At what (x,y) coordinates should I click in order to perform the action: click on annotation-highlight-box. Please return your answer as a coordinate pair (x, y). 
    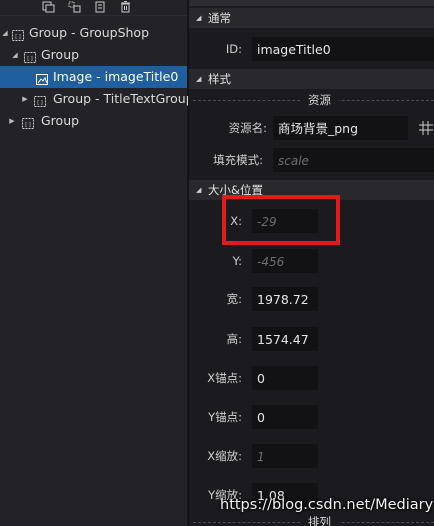
    Looking at the image, I should click on (281, 220).